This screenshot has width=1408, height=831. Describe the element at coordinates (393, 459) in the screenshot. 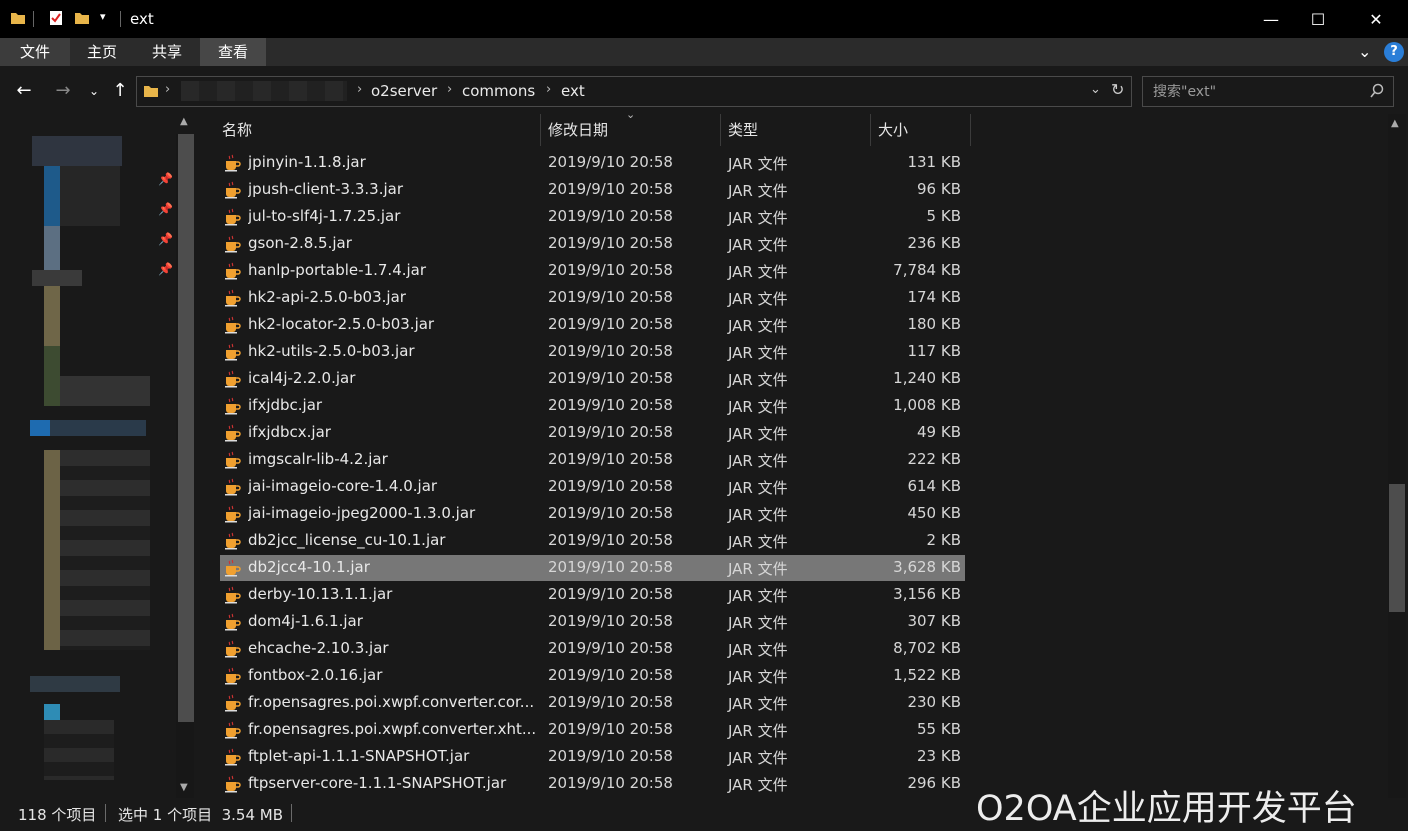

I see `file-name: imgscalr-lib-4.2.jar` at that location.